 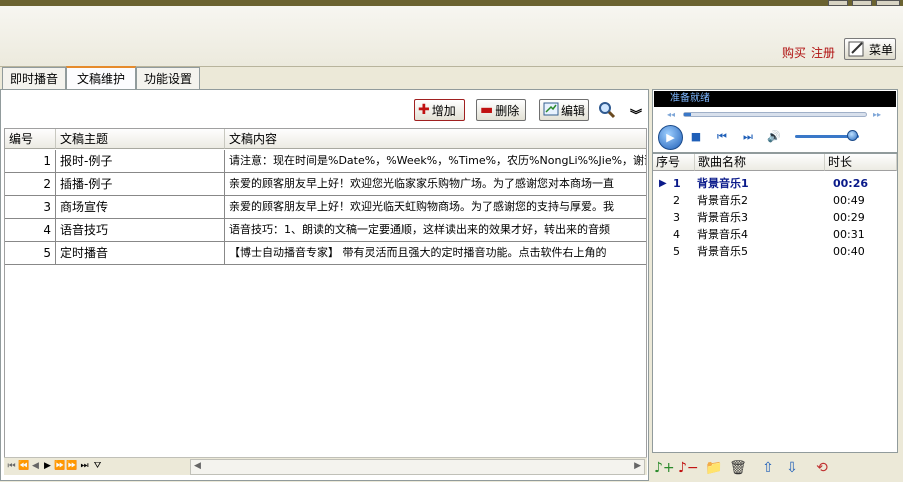 I want to click on cell-id: 1, so click(x=30, y=161).